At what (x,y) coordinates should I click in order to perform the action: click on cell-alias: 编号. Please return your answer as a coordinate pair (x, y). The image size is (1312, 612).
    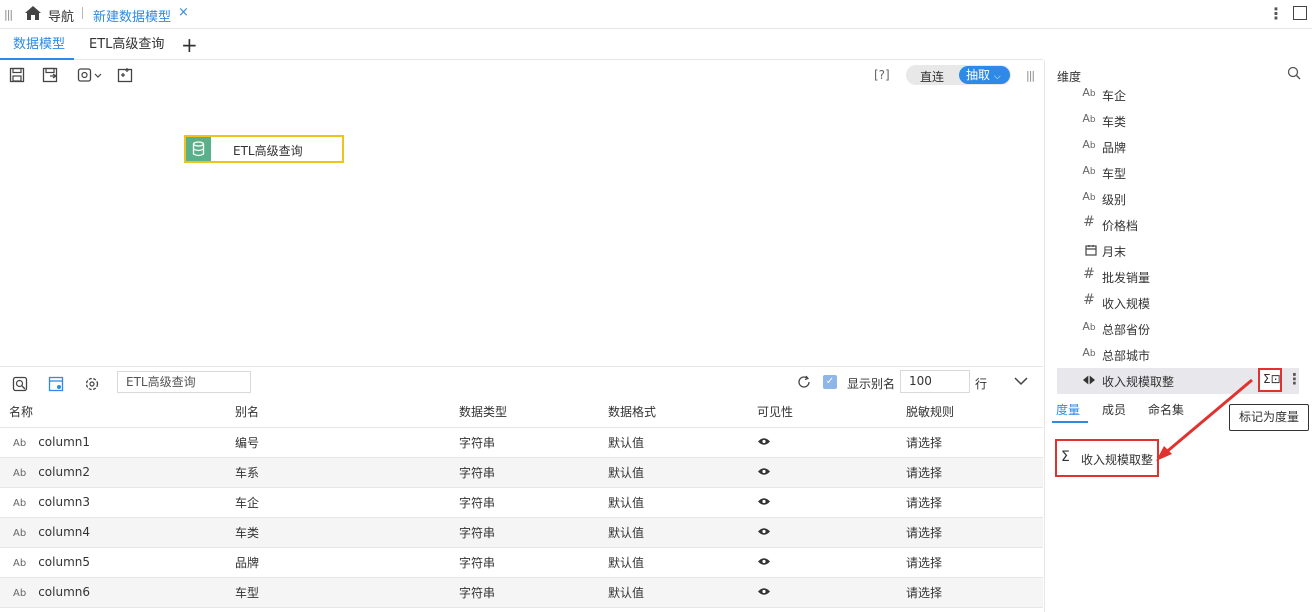
    Looking at the image, I should click on (338, 442).